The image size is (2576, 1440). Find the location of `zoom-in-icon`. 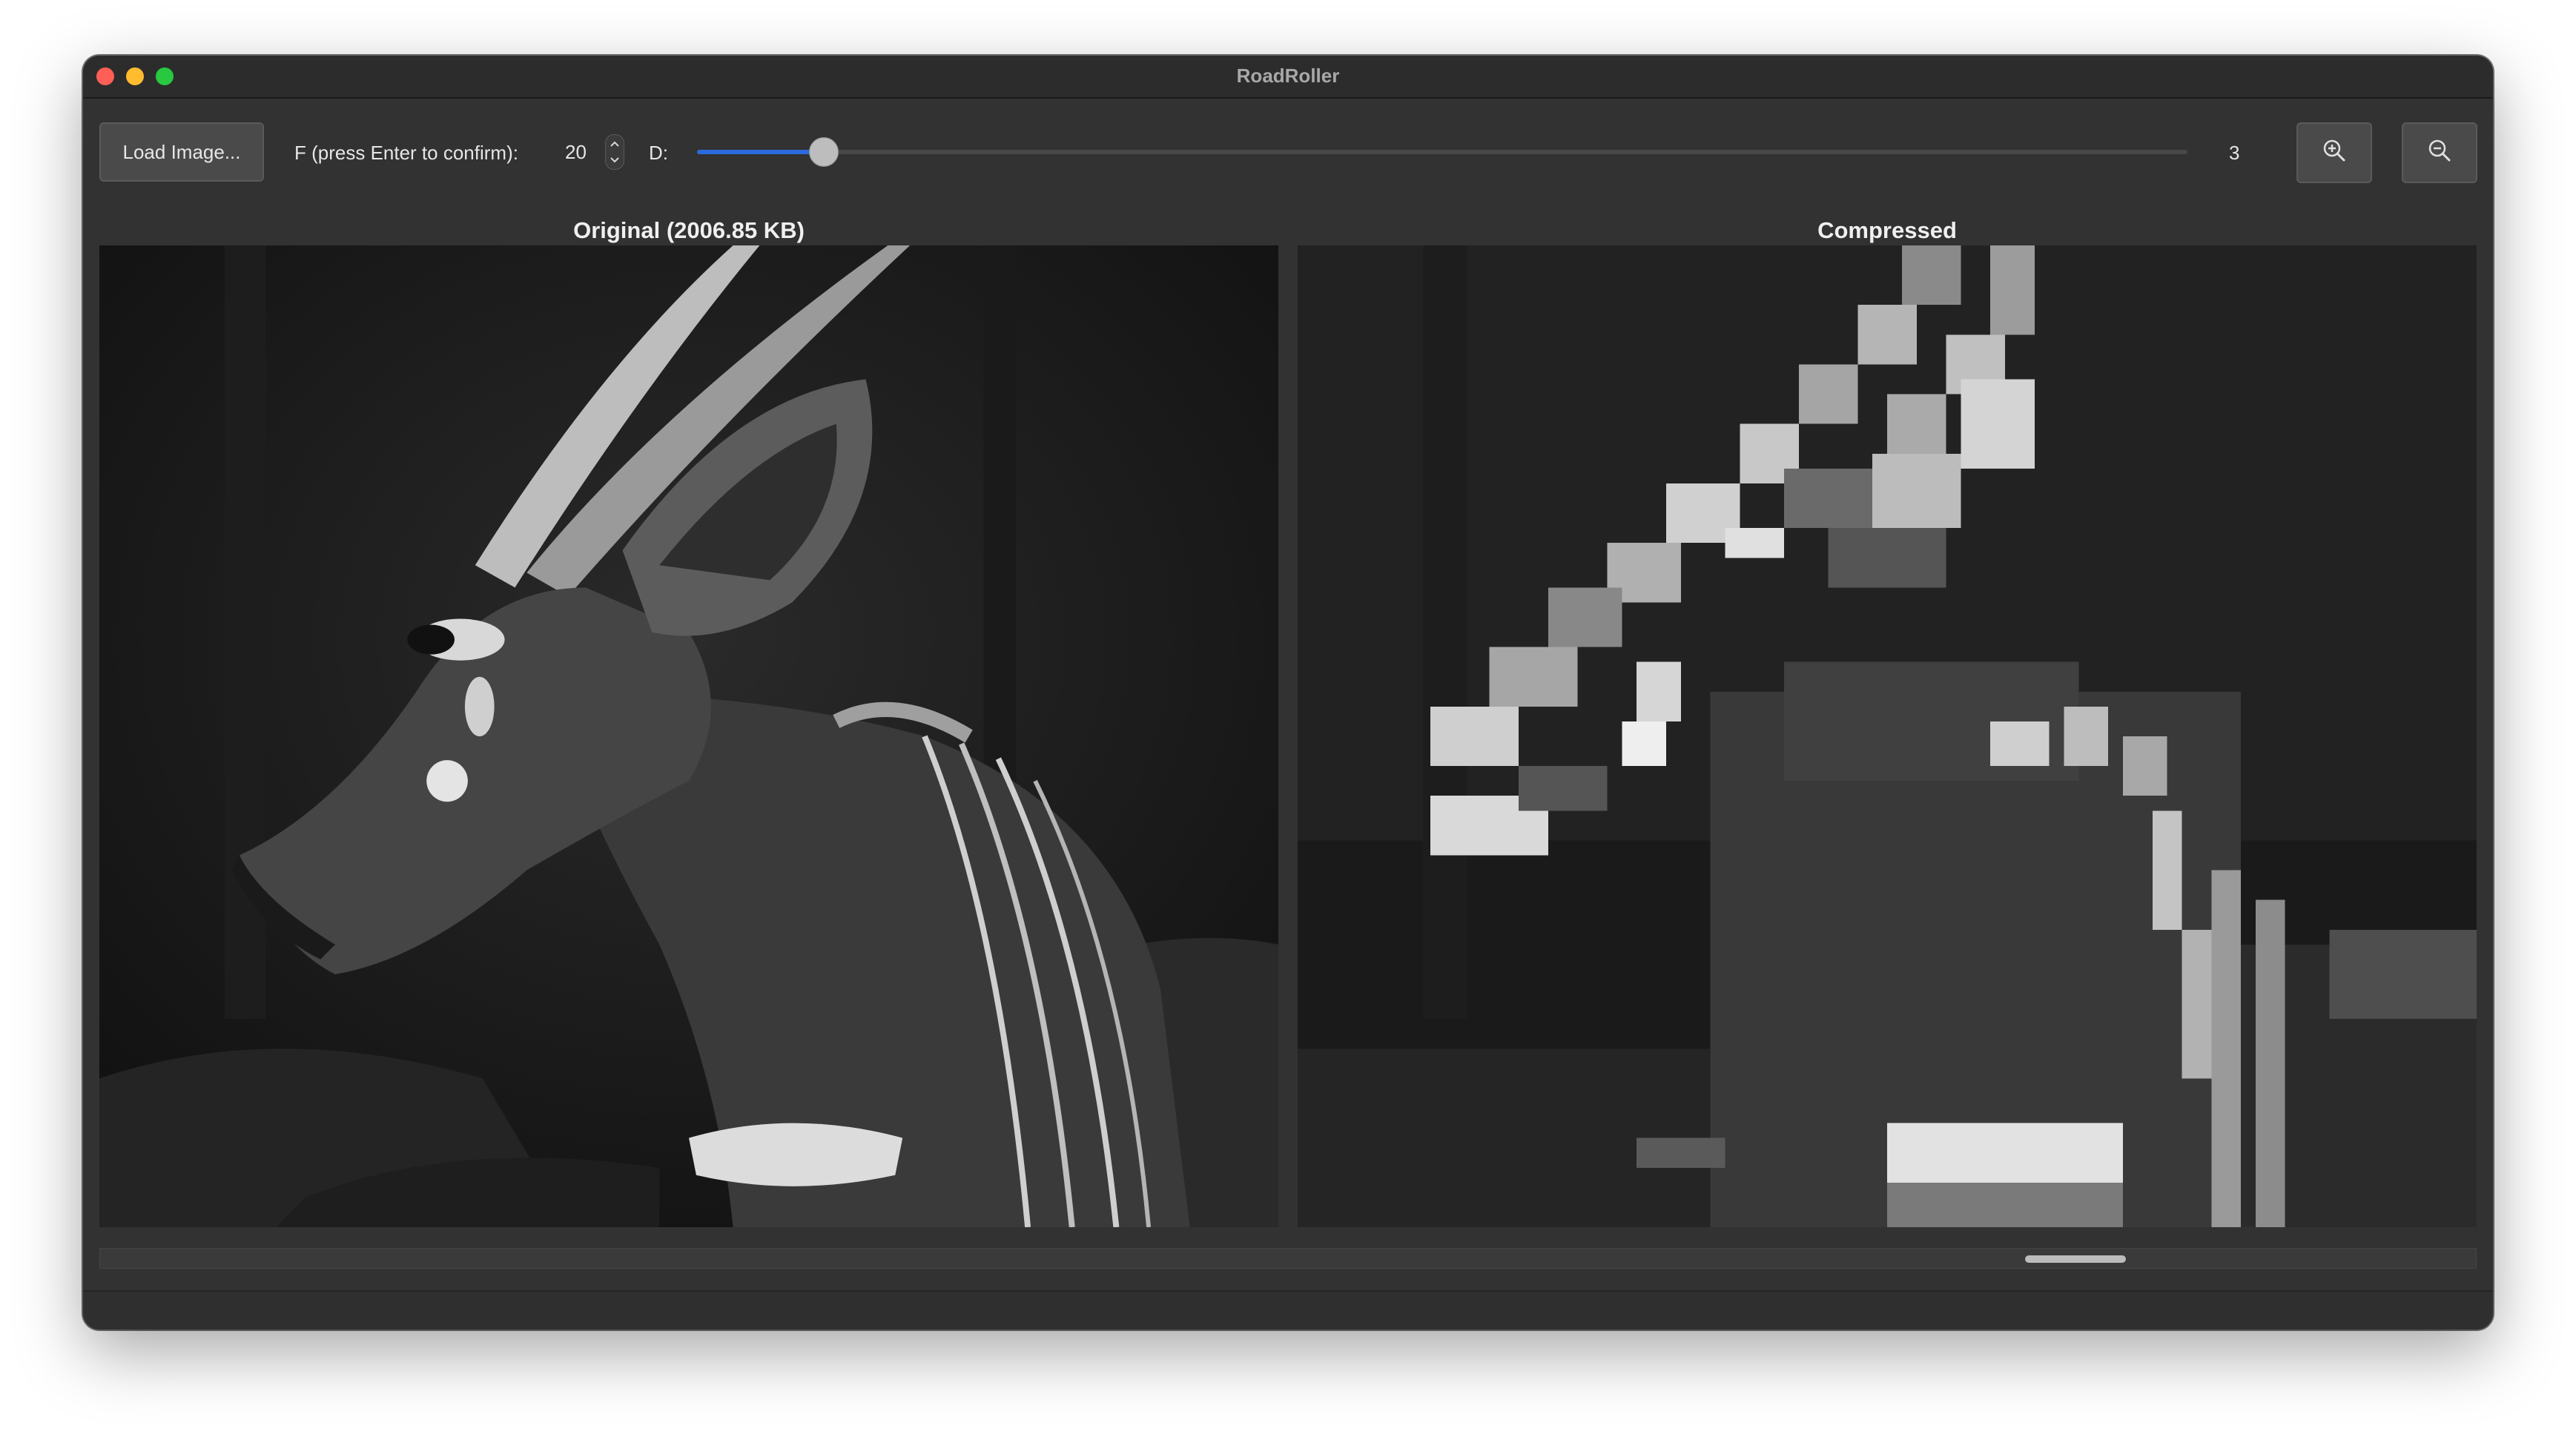

zoom-in-icon is located at coordinates (2334, 153).